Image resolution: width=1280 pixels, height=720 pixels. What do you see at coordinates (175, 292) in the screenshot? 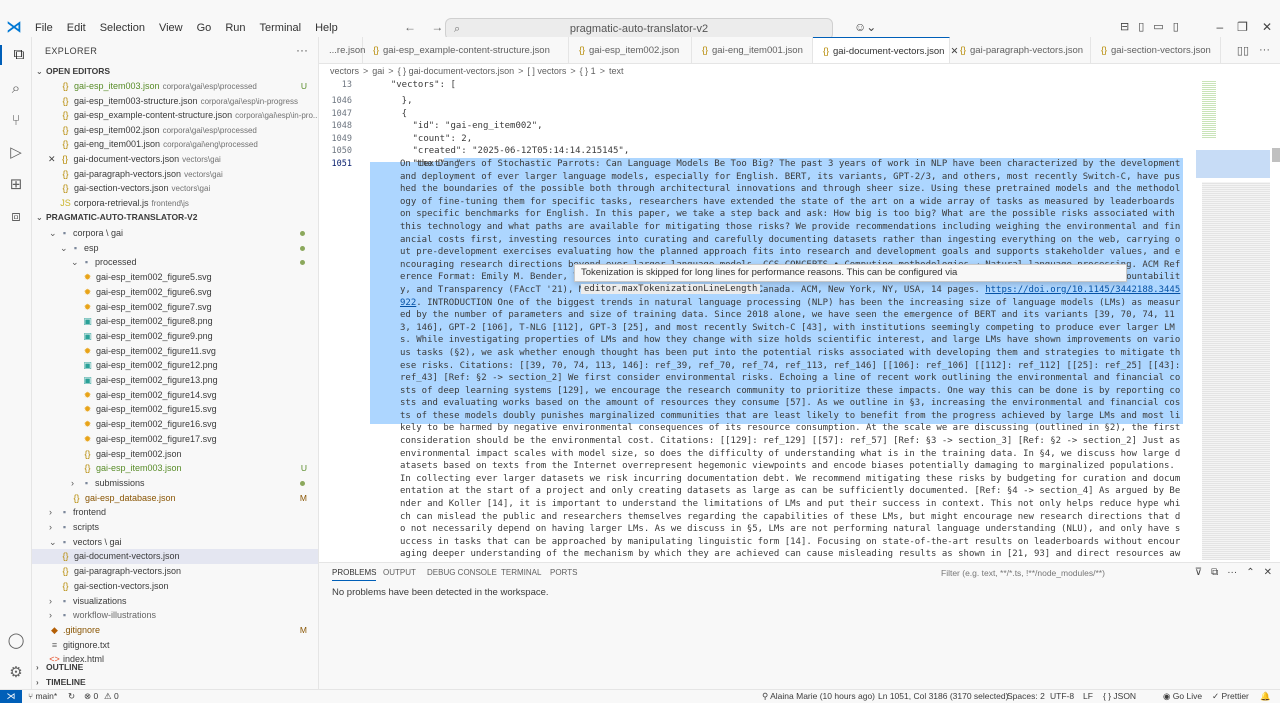
I see `tree-file: ✹ gai-esp_item002_figure6.svg` at bounding box center [175, 292].